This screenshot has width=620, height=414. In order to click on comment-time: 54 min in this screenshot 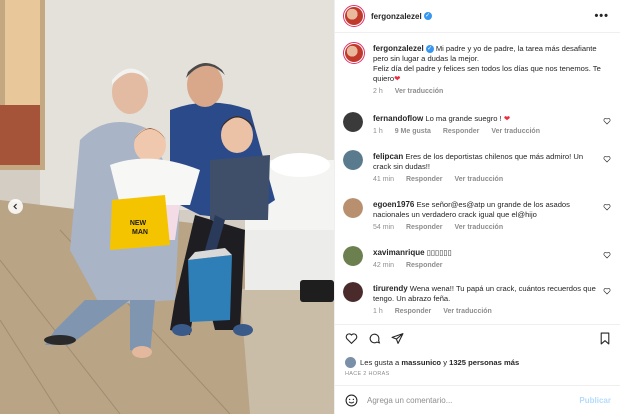, I will do `click(384, 227)`.